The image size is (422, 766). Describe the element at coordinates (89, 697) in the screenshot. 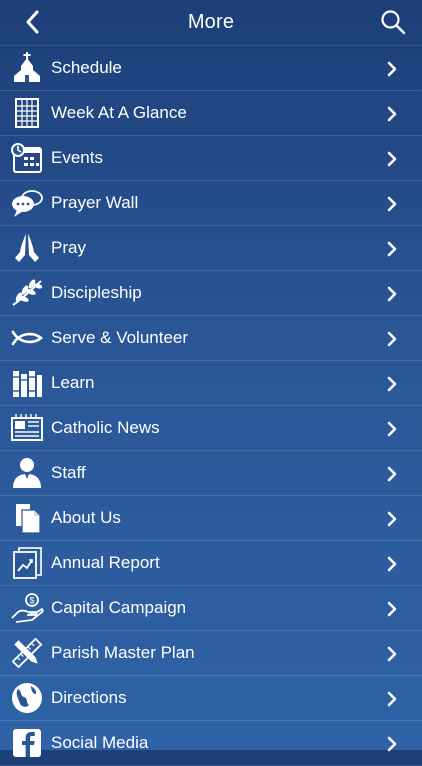

I see `menu-item-label: Directions` at that location.